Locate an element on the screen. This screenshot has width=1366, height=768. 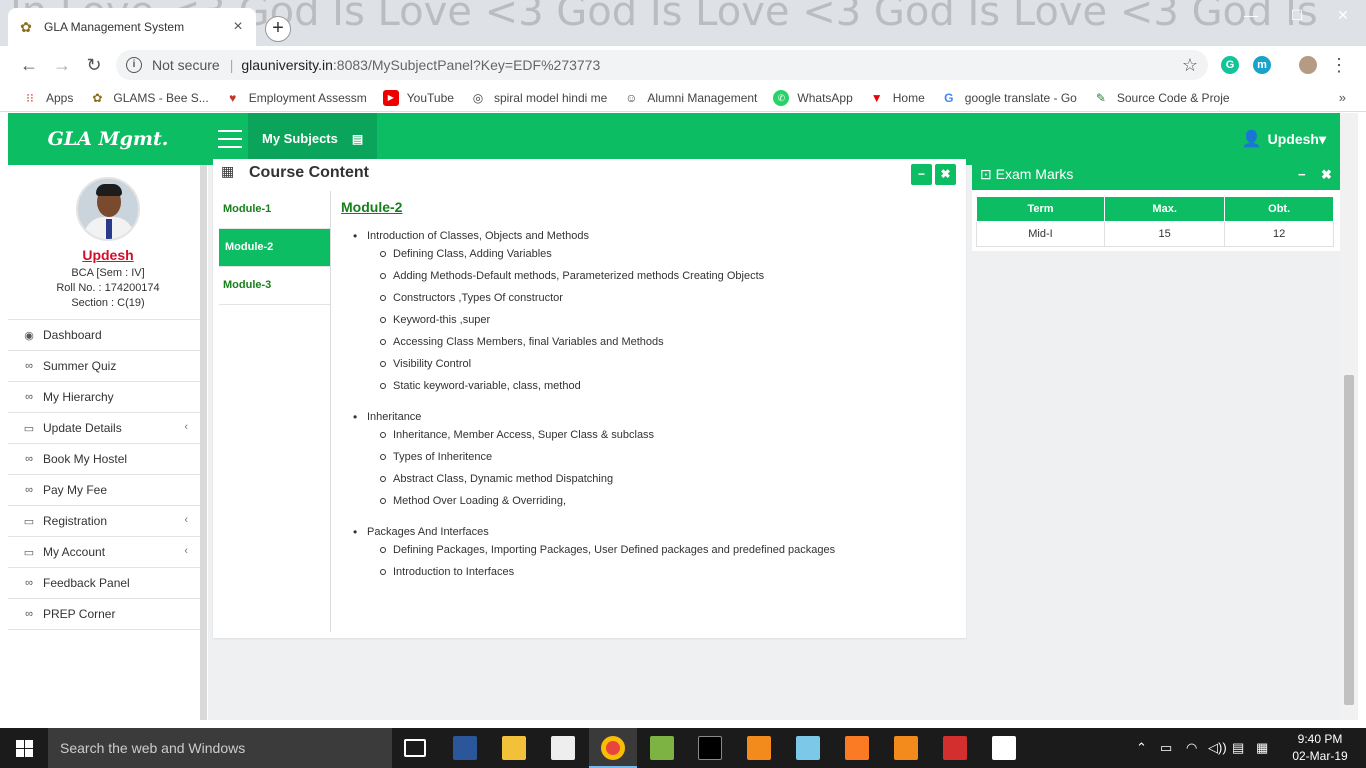
url-path: :8083/MySubjectPanel?Key=EDF%273773 is located at coordinates (466, 65).